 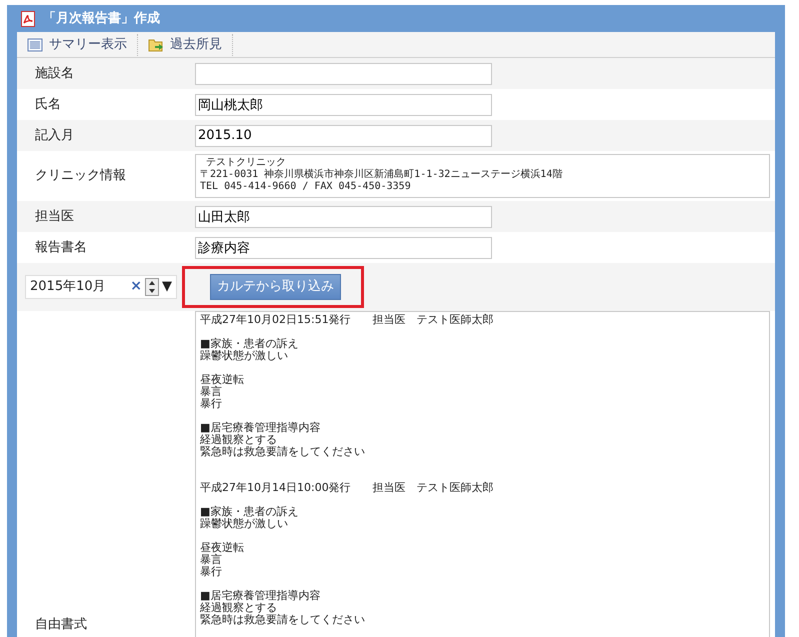 What do you see at coordinates (343, 73) in the screenshot?
I see `text-field` at bounding box center [343, 73].